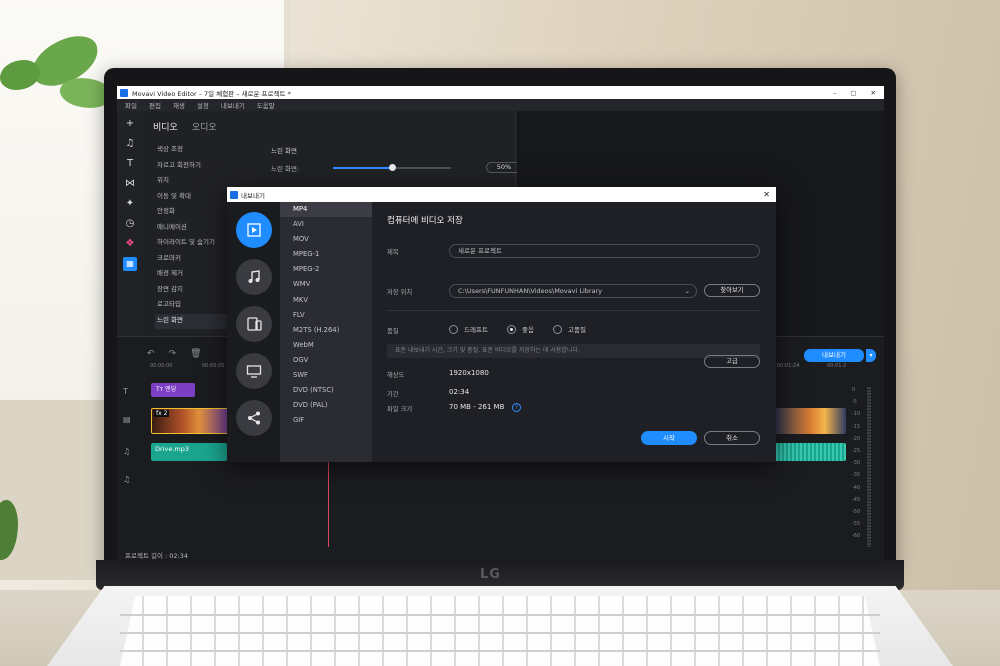 This screenshot has width=1000, height=666. Describe the element at coordinates (130, 124) in the screenshot. I see `plus-icon: +` at that location.